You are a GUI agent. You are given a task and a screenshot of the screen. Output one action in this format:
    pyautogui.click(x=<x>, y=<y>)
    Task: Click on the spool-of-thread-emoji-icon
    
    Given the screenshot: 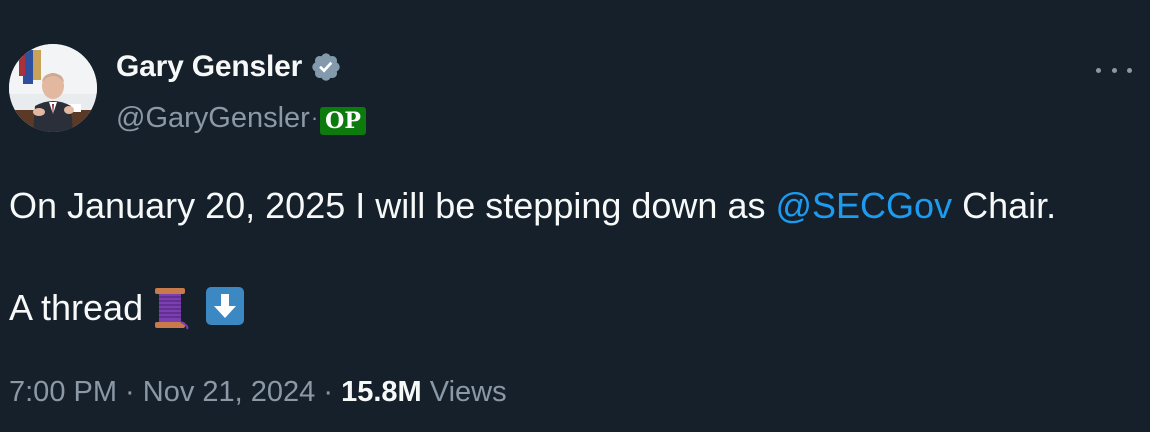 What is the action you would take?
    pyautogui.click(x=171, y=308)
    